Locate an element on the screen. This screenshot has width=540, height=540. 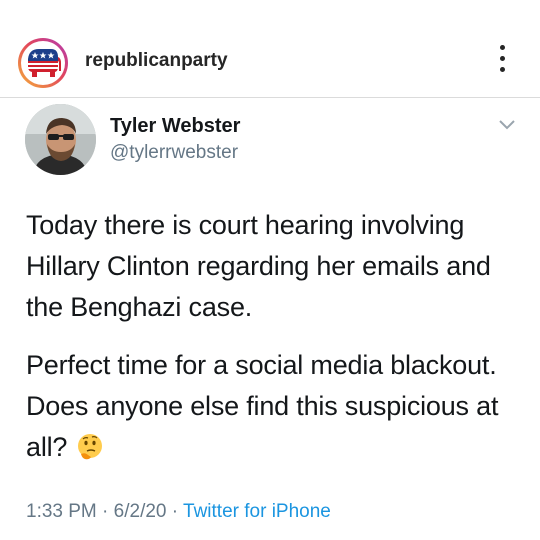
tweet-author-handle: @tylerrwebster is located at coordinates (174, 153).